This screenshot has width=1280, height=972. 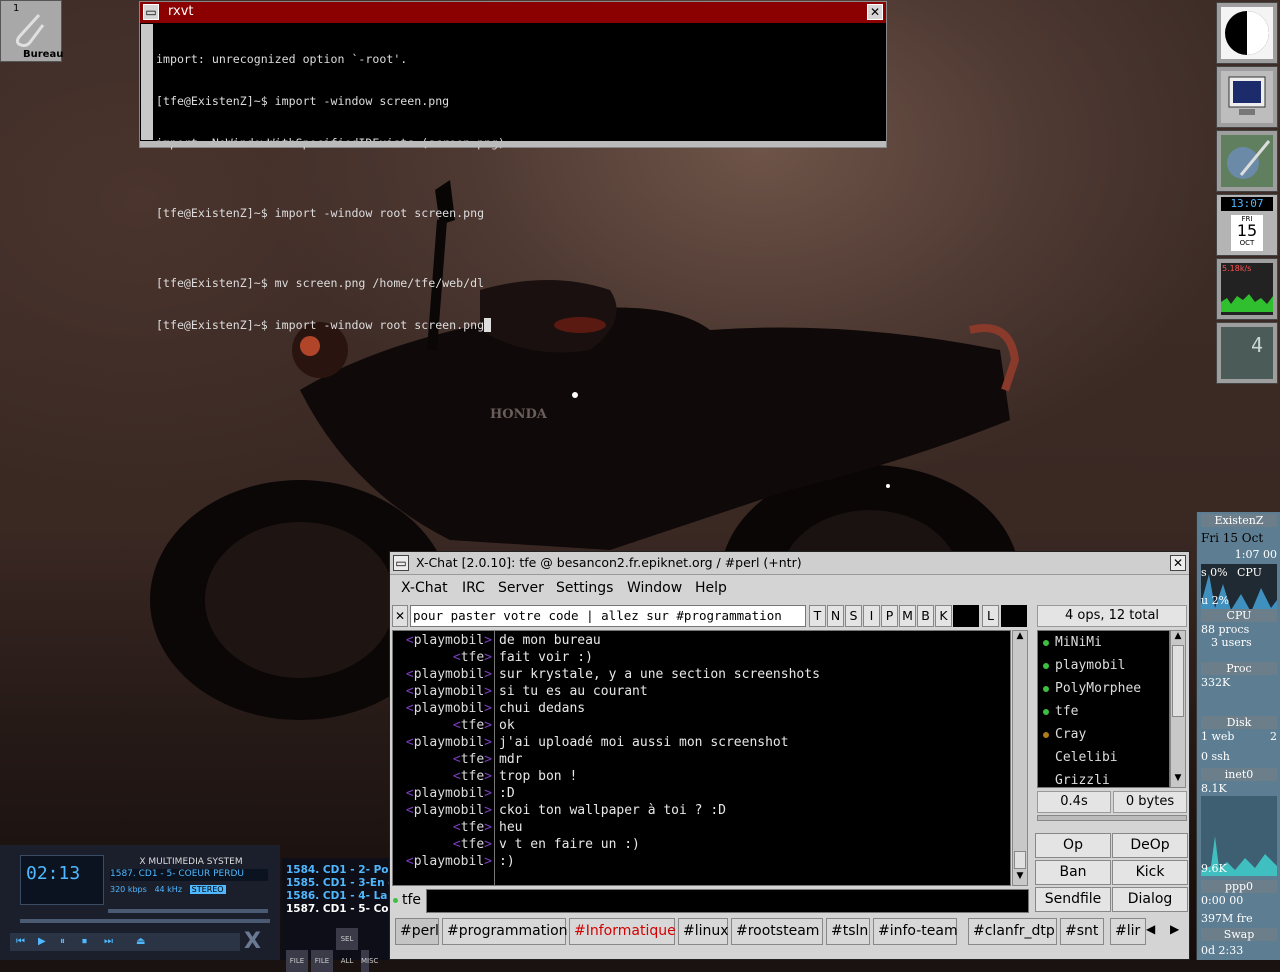 I want to click on next-icon: ⏭, so click(x=108, y=941).